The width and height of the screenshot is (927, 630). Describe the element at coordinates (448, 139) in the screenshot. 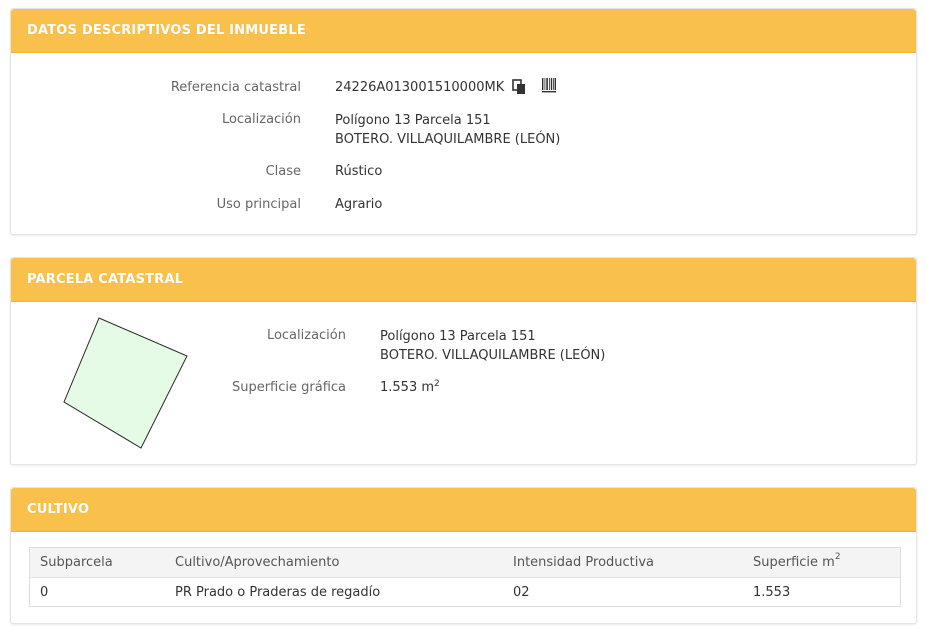

I see `localizacion-line2: BOTERO. VILLAQUILAMBRE (LEÓN)` at that location.